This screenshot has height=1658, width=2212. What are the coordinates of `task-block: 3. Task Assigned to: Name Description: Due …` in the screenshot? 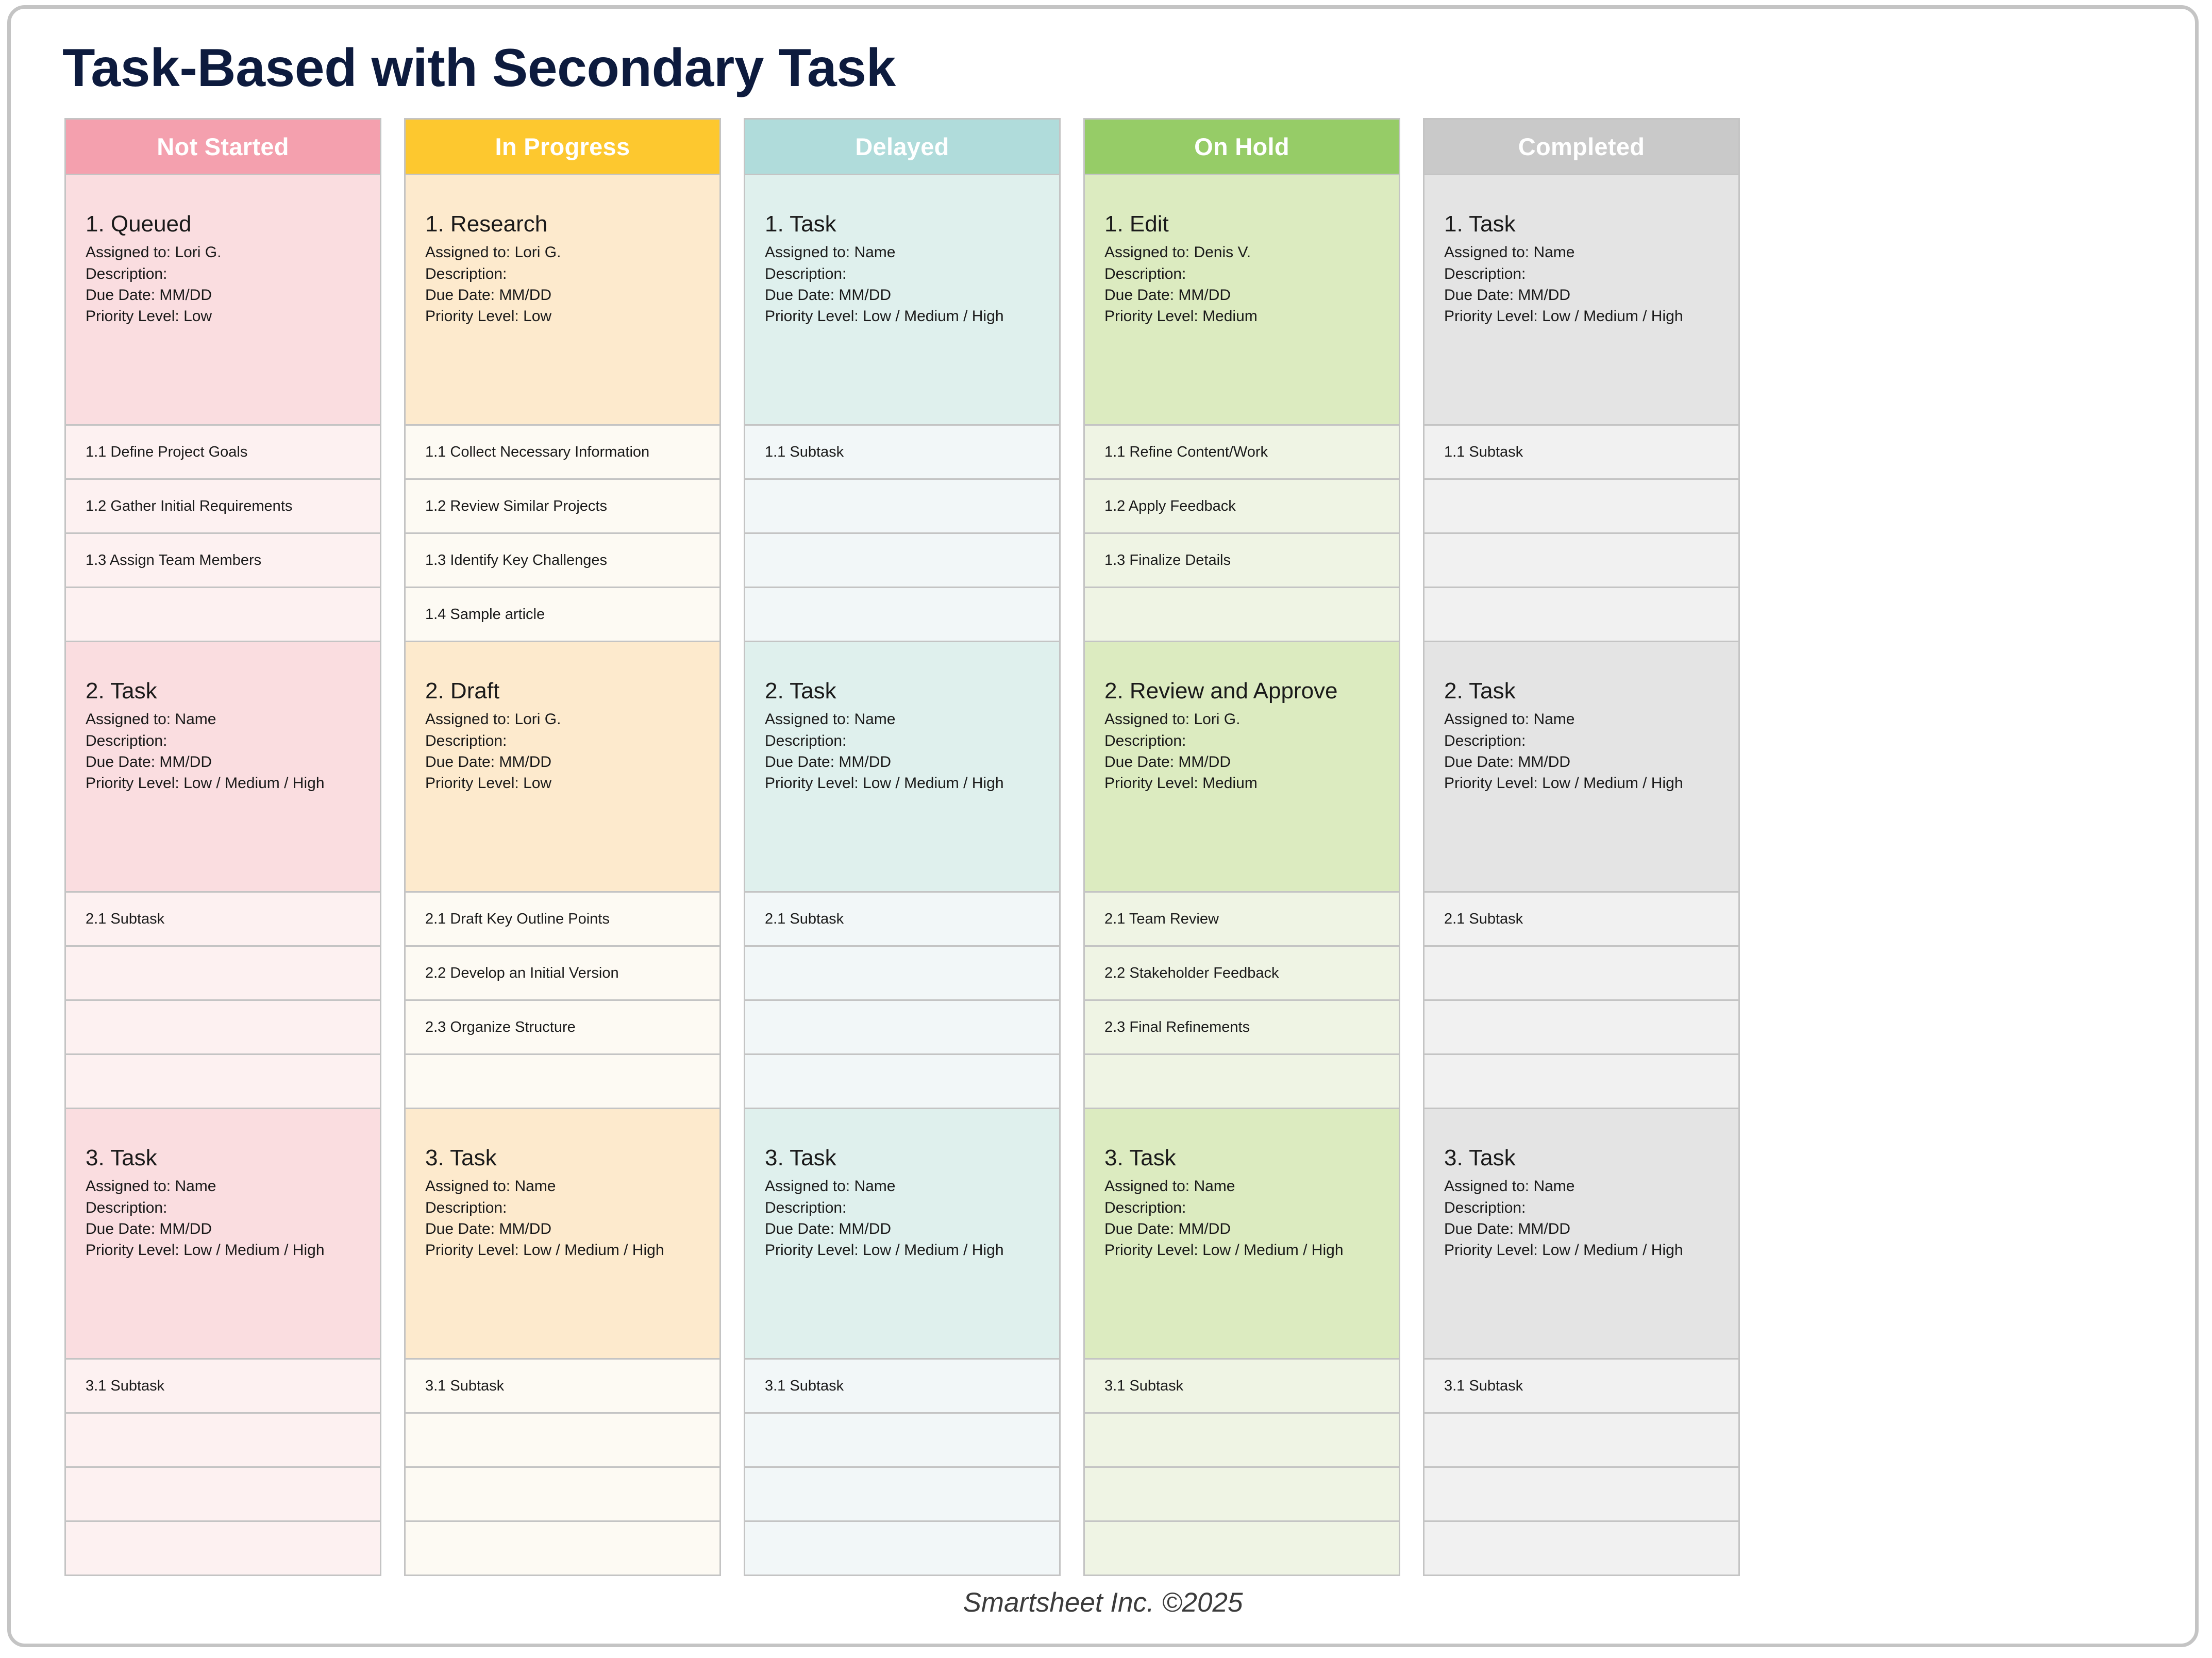 It's located at (1581, 1343).